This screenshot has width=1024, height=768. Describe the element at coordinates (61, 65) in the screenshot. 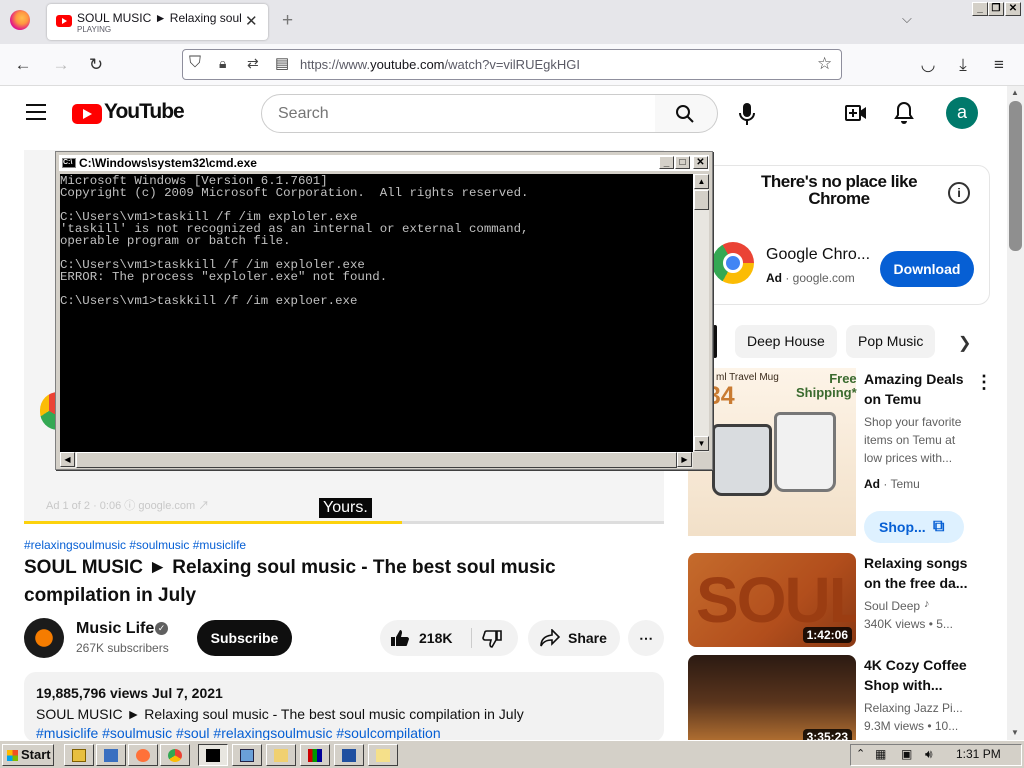

I see `forward-icon: →` at that location.